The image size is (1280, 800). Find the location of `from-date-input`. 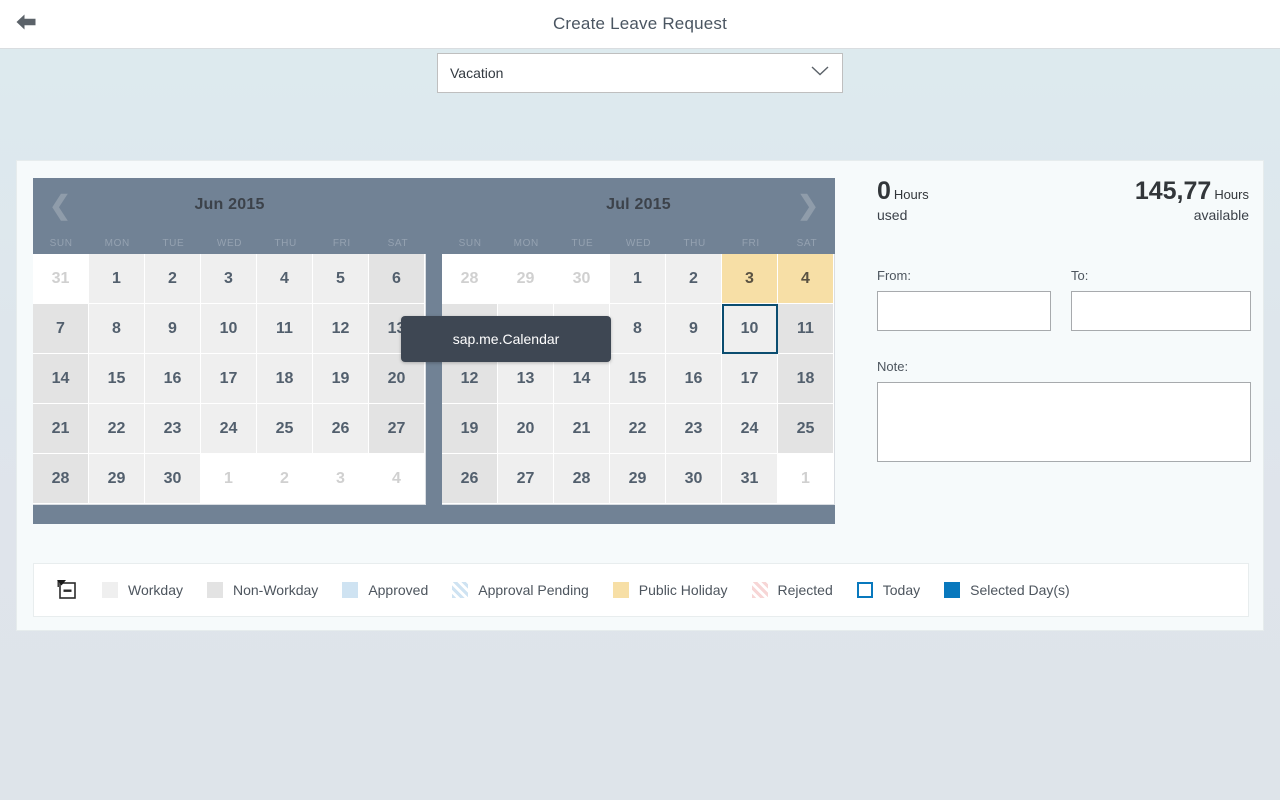

from-date-input is located at coordinates (964, 311).